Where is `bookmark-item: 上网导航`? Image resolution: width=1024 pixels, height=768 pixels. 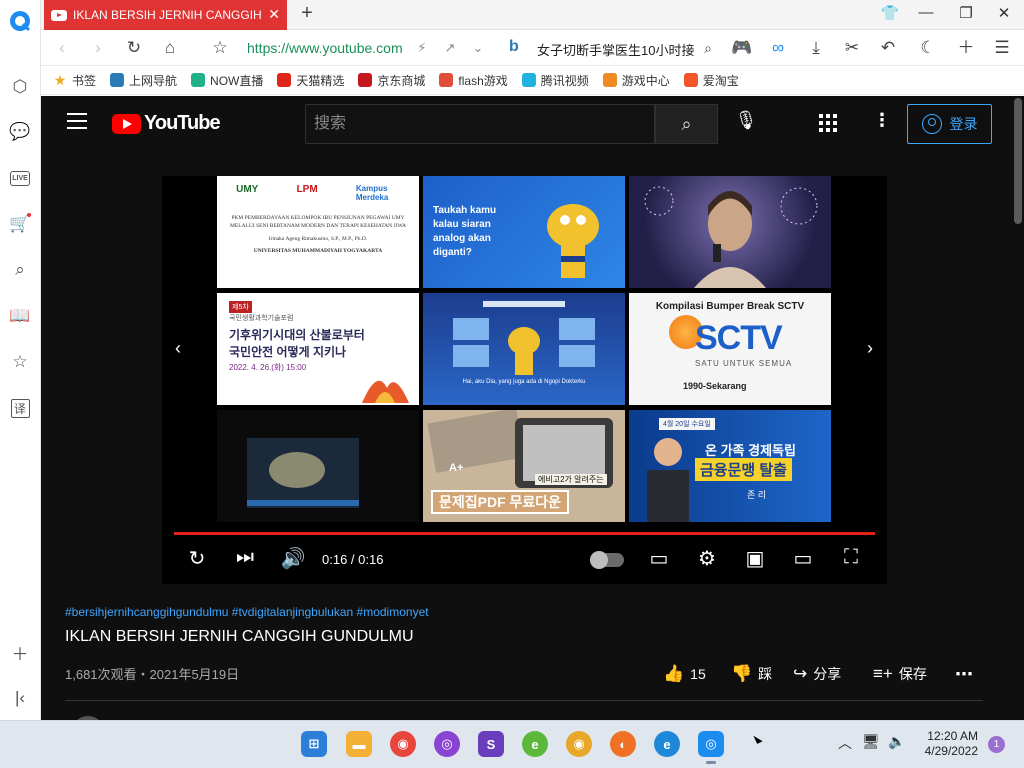
bookmark-item: 上网导航 is located at coordinates (143, 80).